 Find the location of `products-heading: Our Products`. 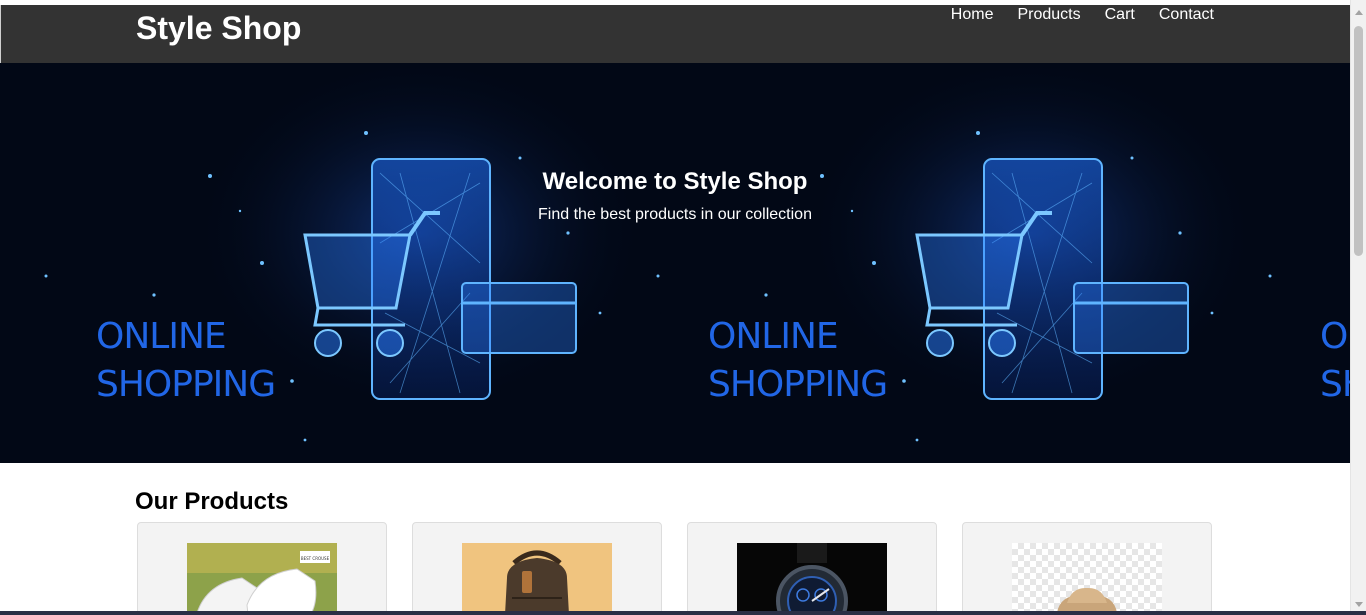

products-heading: Our Products is located at coordinates (212, 501).